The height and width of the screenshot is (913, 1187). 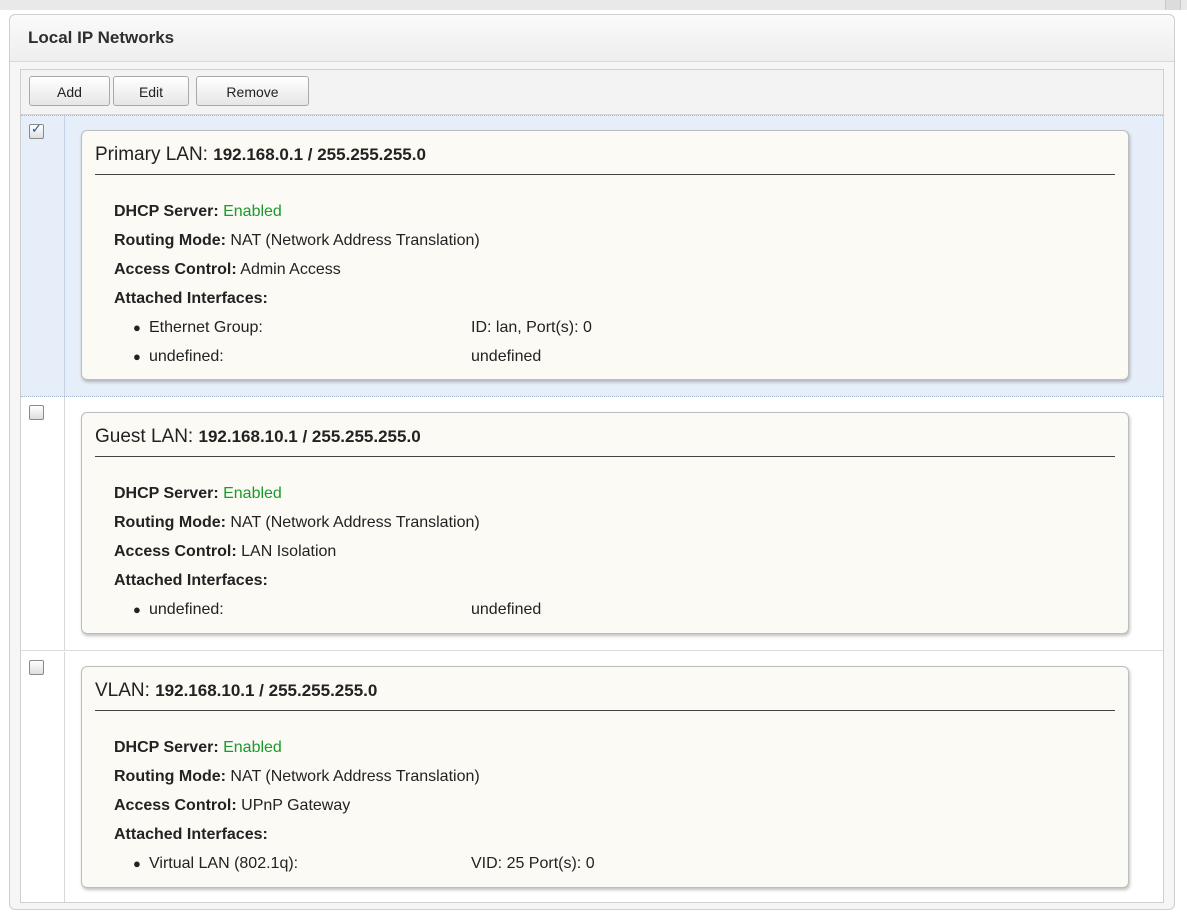 I want to click on remove-button: Remove, so click(x=252, y=91).